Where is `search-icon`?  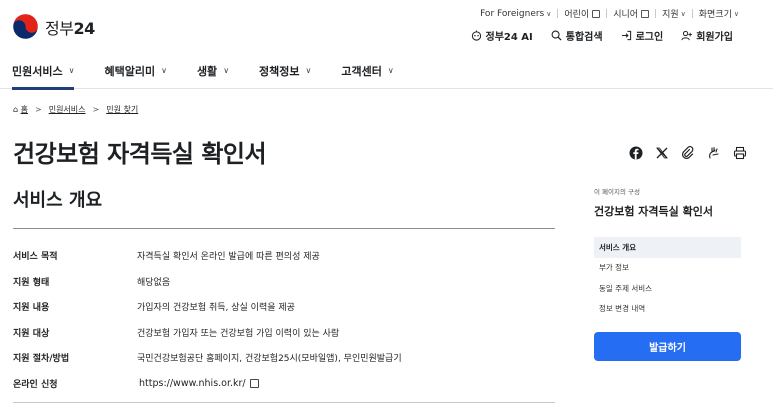
search-icon is located at coordinates (556, 35).